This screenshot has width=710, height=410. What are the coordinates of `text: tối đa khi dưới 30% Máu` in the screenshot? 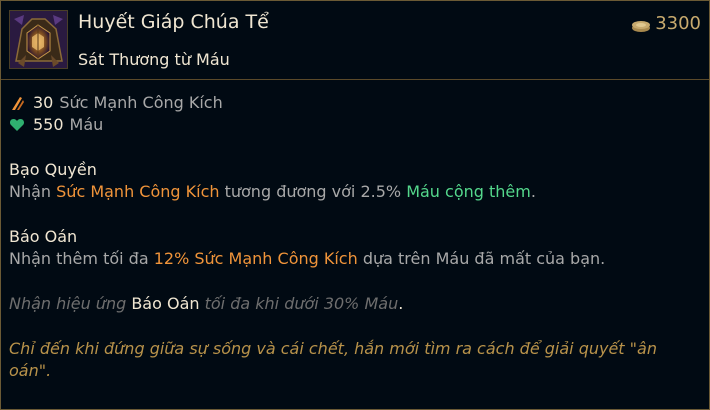 It's located at (299, 303).